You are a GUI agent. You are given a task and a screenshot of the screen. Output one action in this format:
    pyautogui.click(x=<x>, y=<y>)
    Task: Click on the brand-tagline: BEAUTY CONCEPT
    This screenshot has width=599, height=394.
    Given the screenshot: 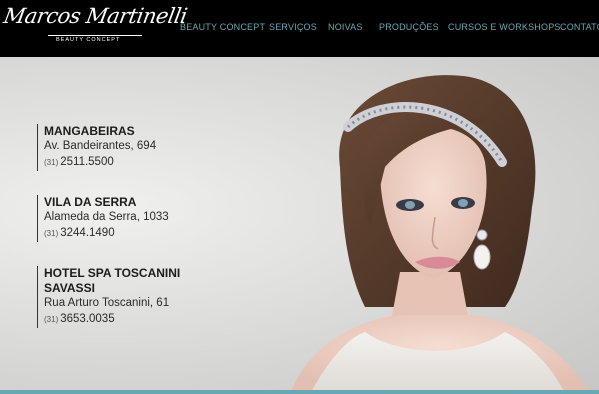 What is the action you would take?
    pyautogui.click(x=88, y=40)
    